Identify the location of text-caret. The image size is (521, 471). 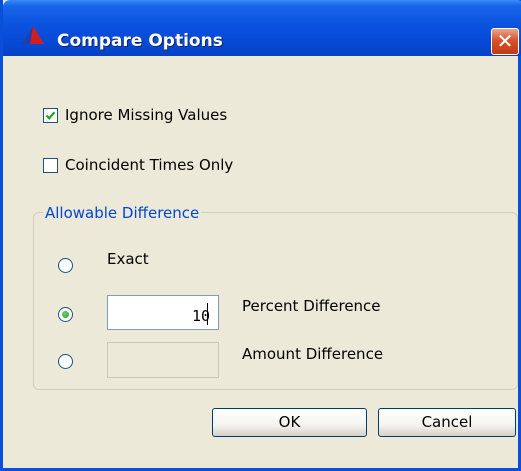
(207, 314).